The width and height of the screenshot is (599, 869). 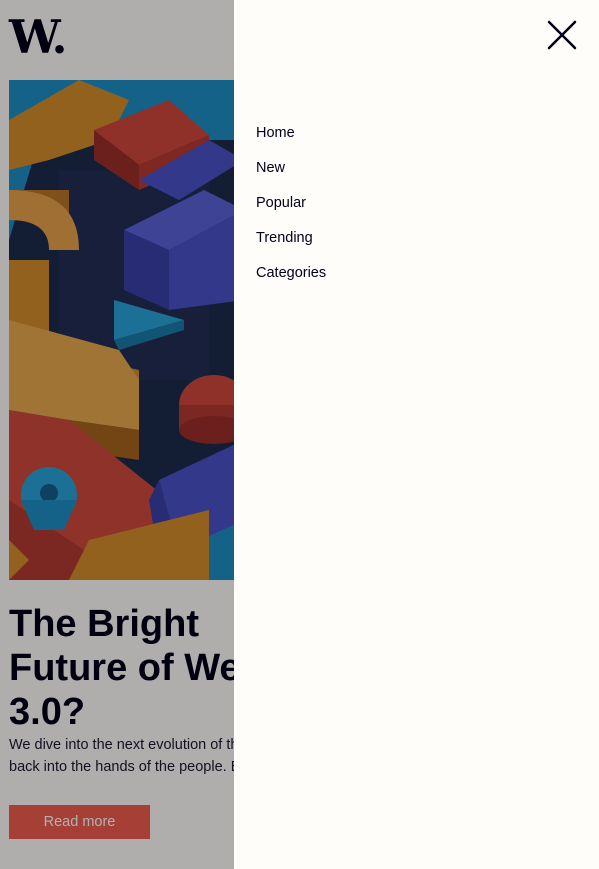 What do you see at coordinates (291, 273) in the screenshot?
I see `menu-link-categories: Categories` at bounding box center [291, 273].